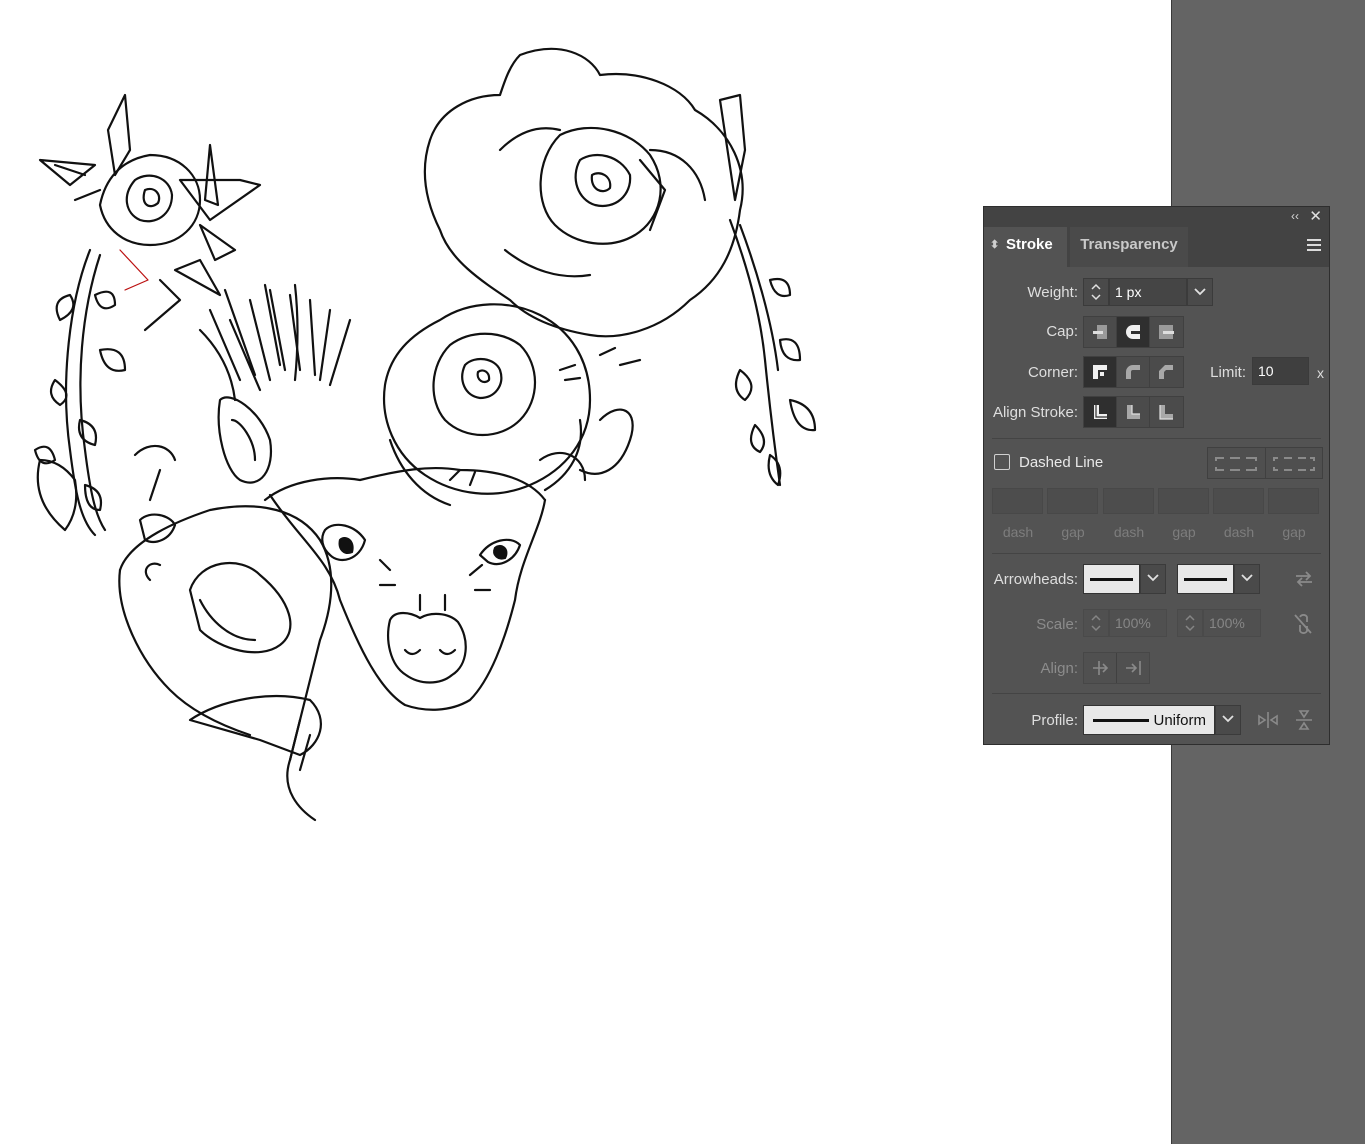 The height and width of the screenshot is (1144, 1365). I want to click on round-join-button, so click(1133, 372).